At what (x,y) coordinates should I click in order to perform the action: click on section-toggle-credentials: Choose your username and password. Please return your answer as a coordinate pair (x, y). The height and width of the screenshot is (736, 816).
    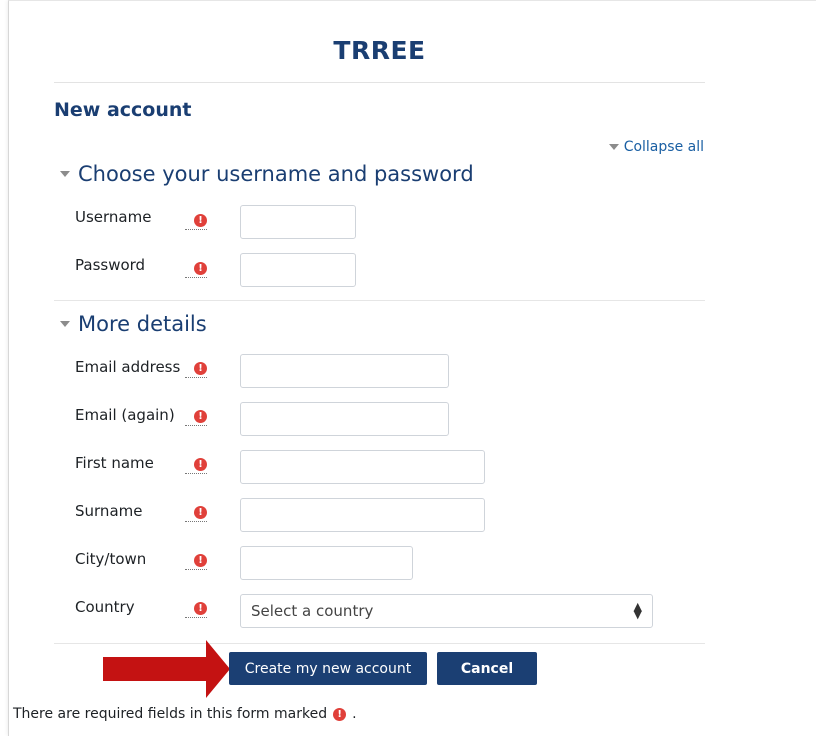
    Looking at the image, I should click on (267, 174).